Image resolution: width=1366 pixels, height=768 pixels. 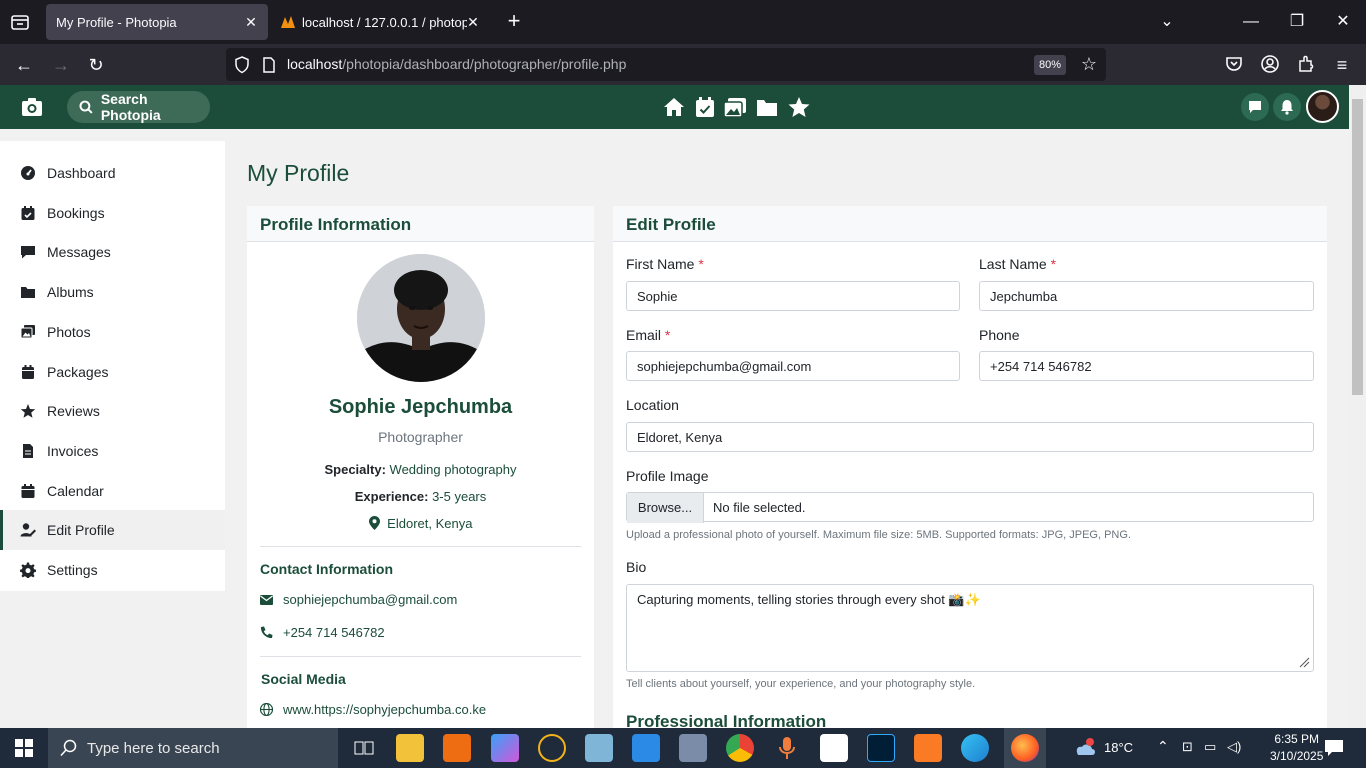 I want to click on microphone-app-icon, so click(x=787, y=748).